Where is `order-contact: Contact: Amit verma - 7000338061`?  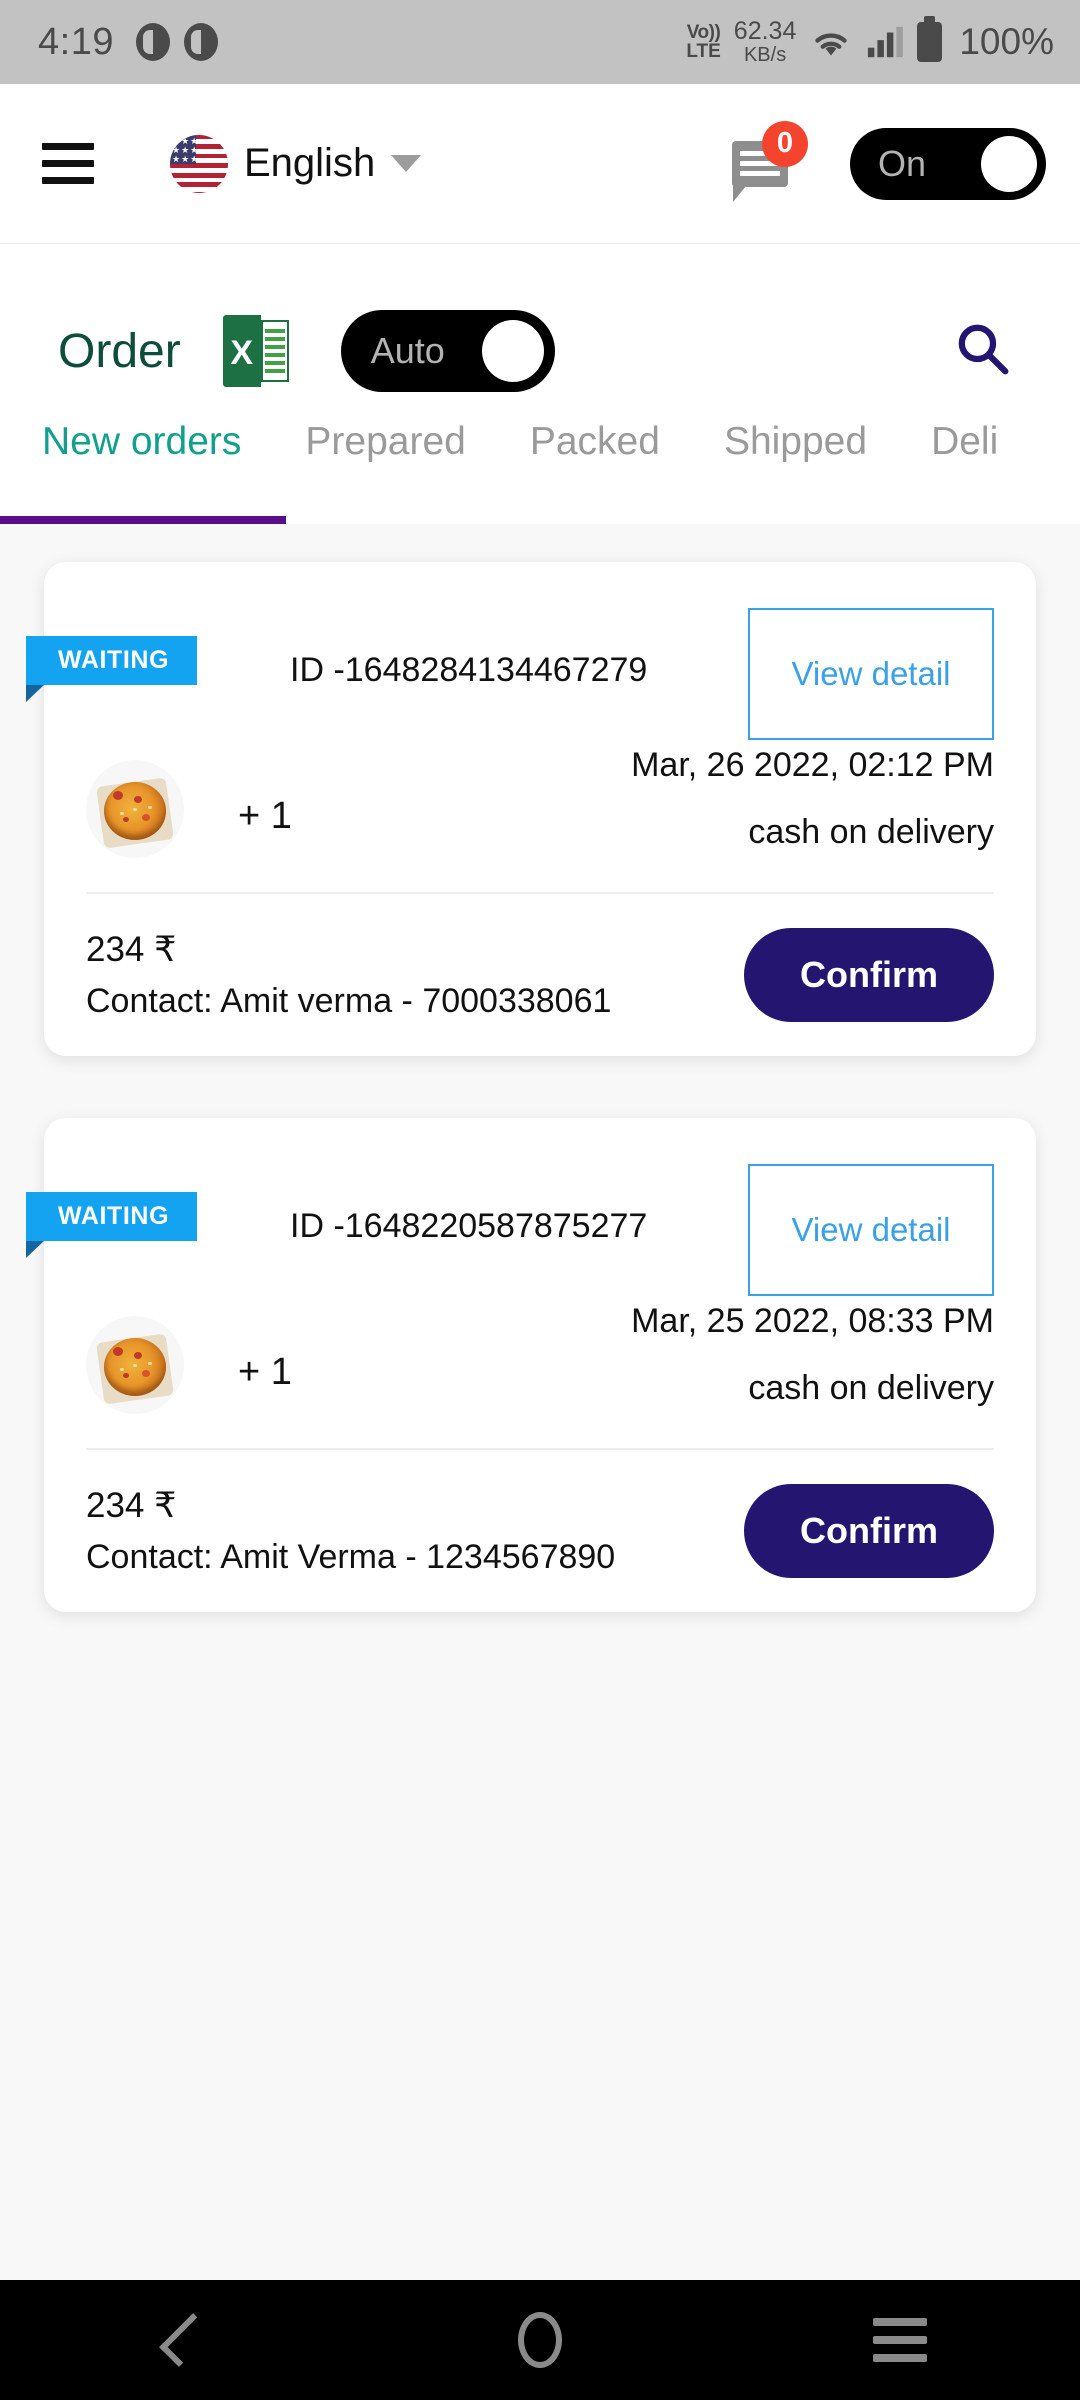 order-contact: Contact: Amit verma - 7000338061 is located at coordinates (349, 1000).